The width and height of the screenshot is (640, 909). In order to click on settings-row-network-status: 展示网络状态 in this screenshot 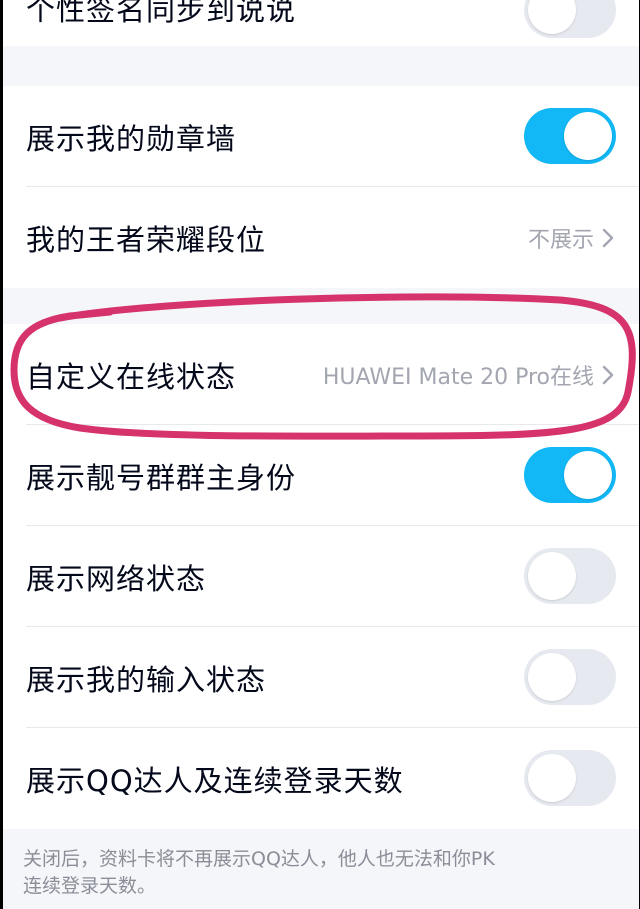, I will do `click(321, 576)`.